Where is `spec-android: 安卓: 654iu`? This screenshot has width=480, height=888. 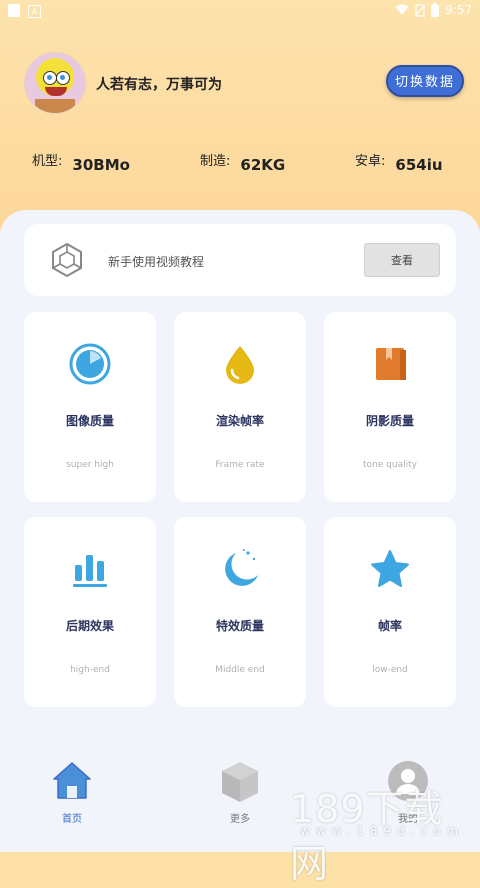
spec-android: 安卓: 654iu is located at coordinates (399, 162).